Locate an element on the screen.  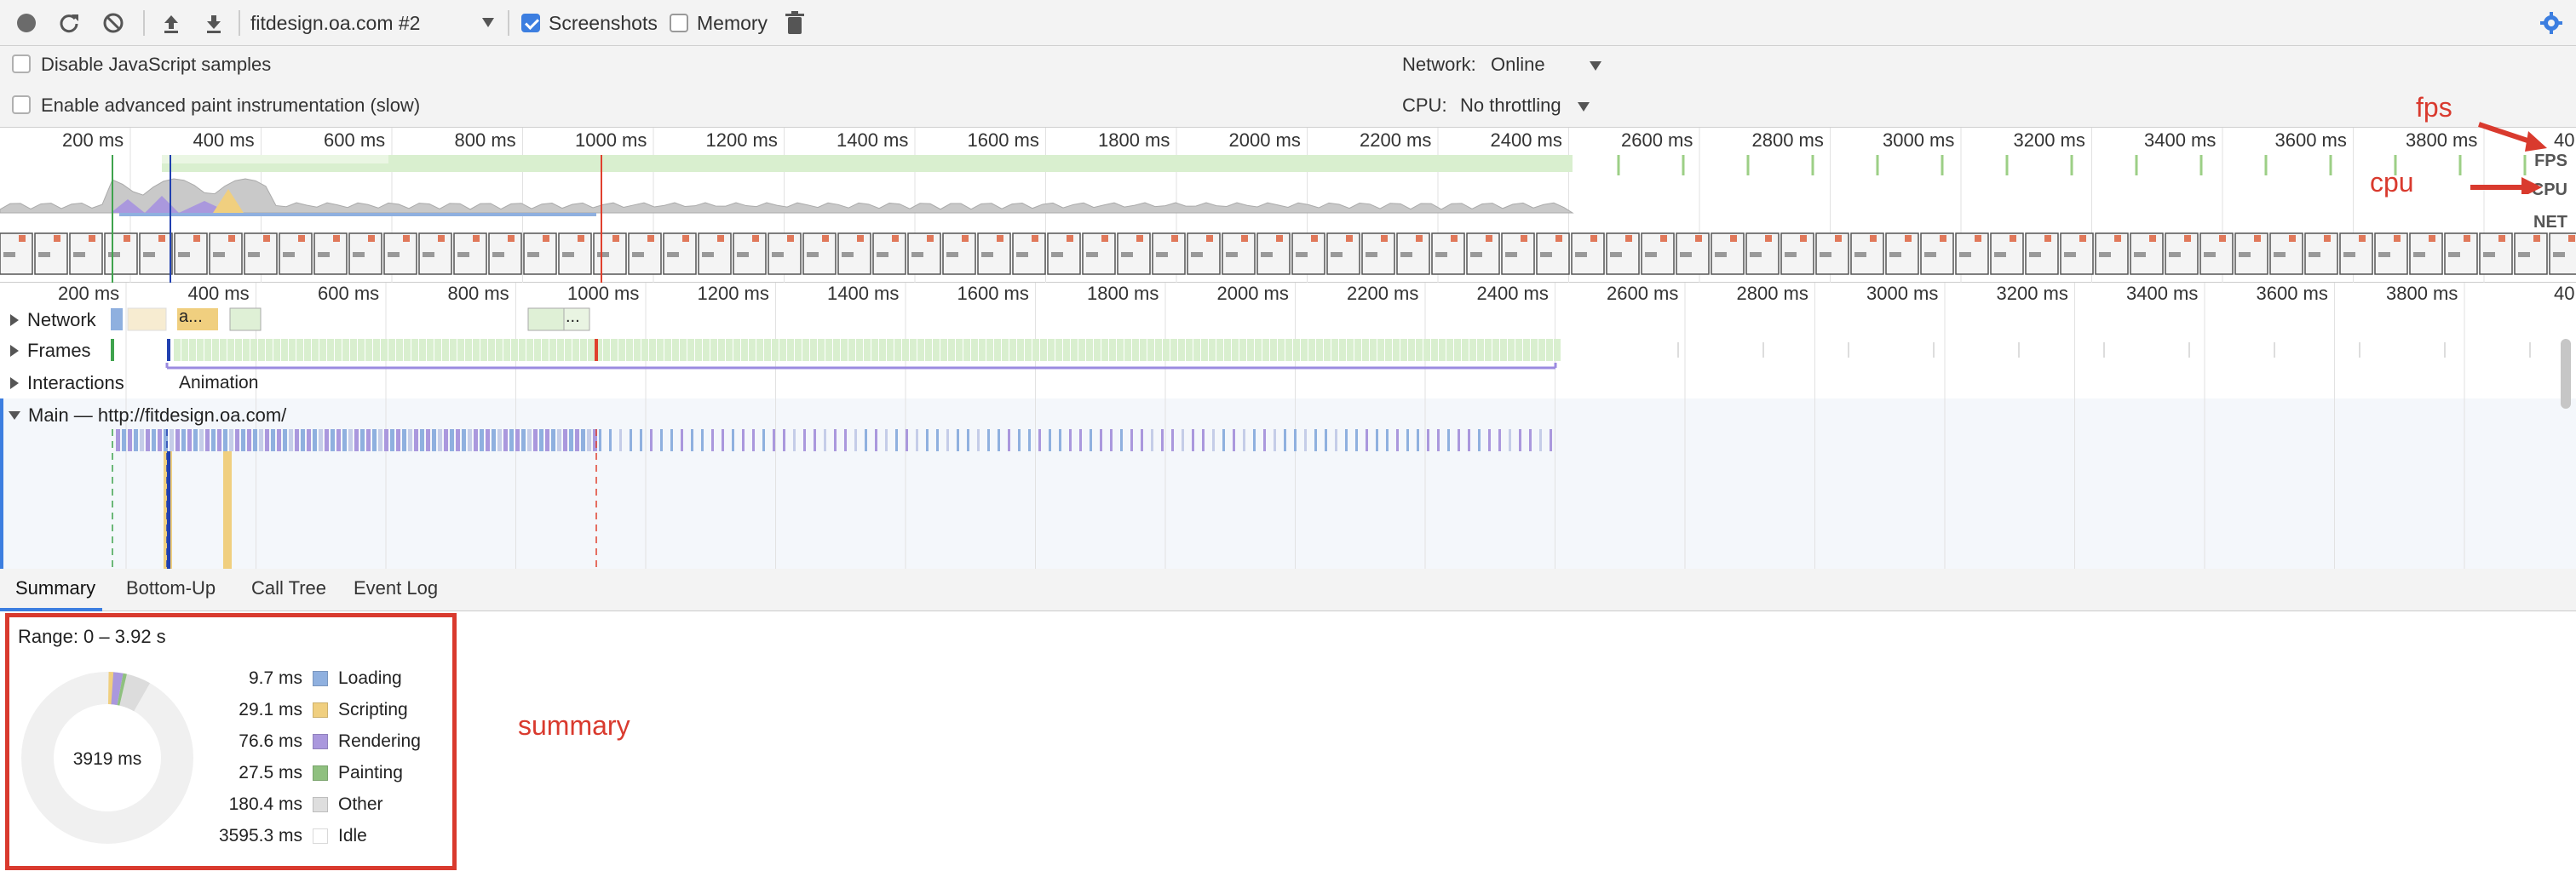
disable-js-samples-label: Disable JavaScript samples is located at coordinates (157, 64).